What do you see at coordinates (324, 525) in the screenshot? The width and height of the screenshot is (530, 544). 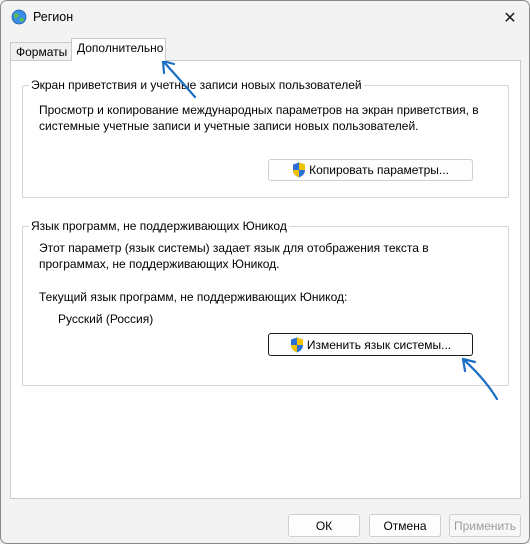 I see `ok-button: ОК` at bounding box center [324, 525].